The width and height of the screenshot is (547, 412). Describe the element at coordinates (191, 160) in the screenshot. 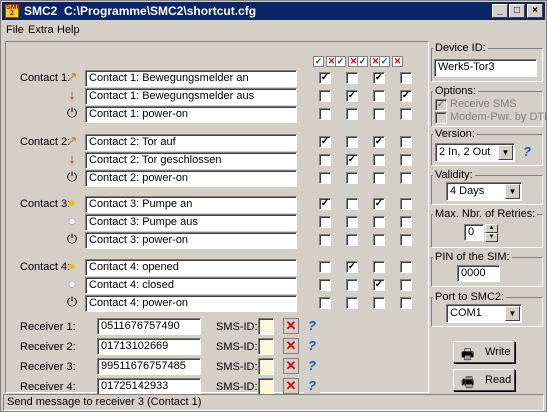

I see `contact-message-field: Contact 2: Tor geschlossen` at that location.